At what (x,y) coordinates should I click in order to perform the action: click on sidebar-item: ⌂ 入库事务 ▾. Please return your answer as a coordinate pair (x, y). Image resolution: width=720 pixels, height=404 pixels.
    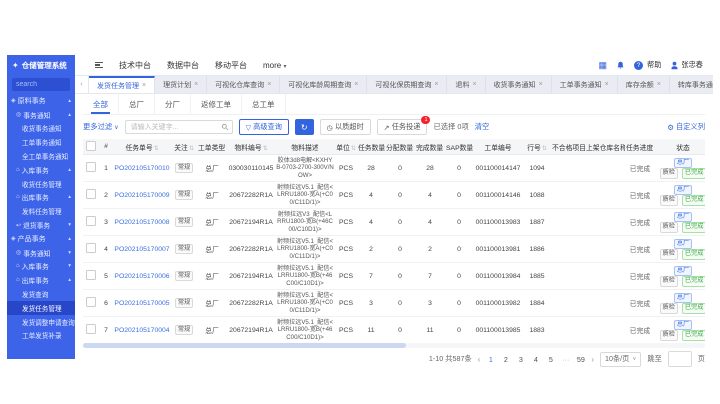
    Looking at the image, I should click on (41, 267).